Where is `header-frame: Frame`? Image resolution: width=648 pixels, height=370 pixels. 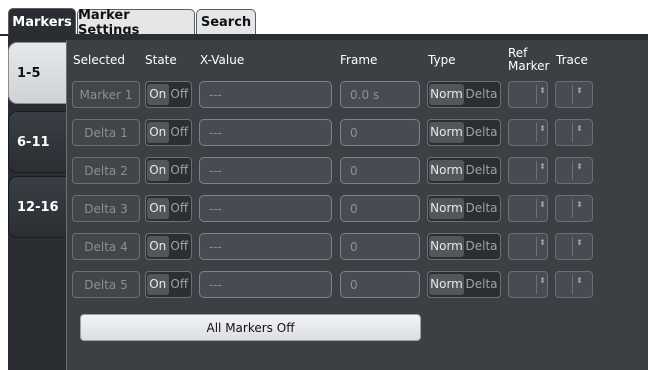 header-frame: Frame is located at coordinates (359, 60).